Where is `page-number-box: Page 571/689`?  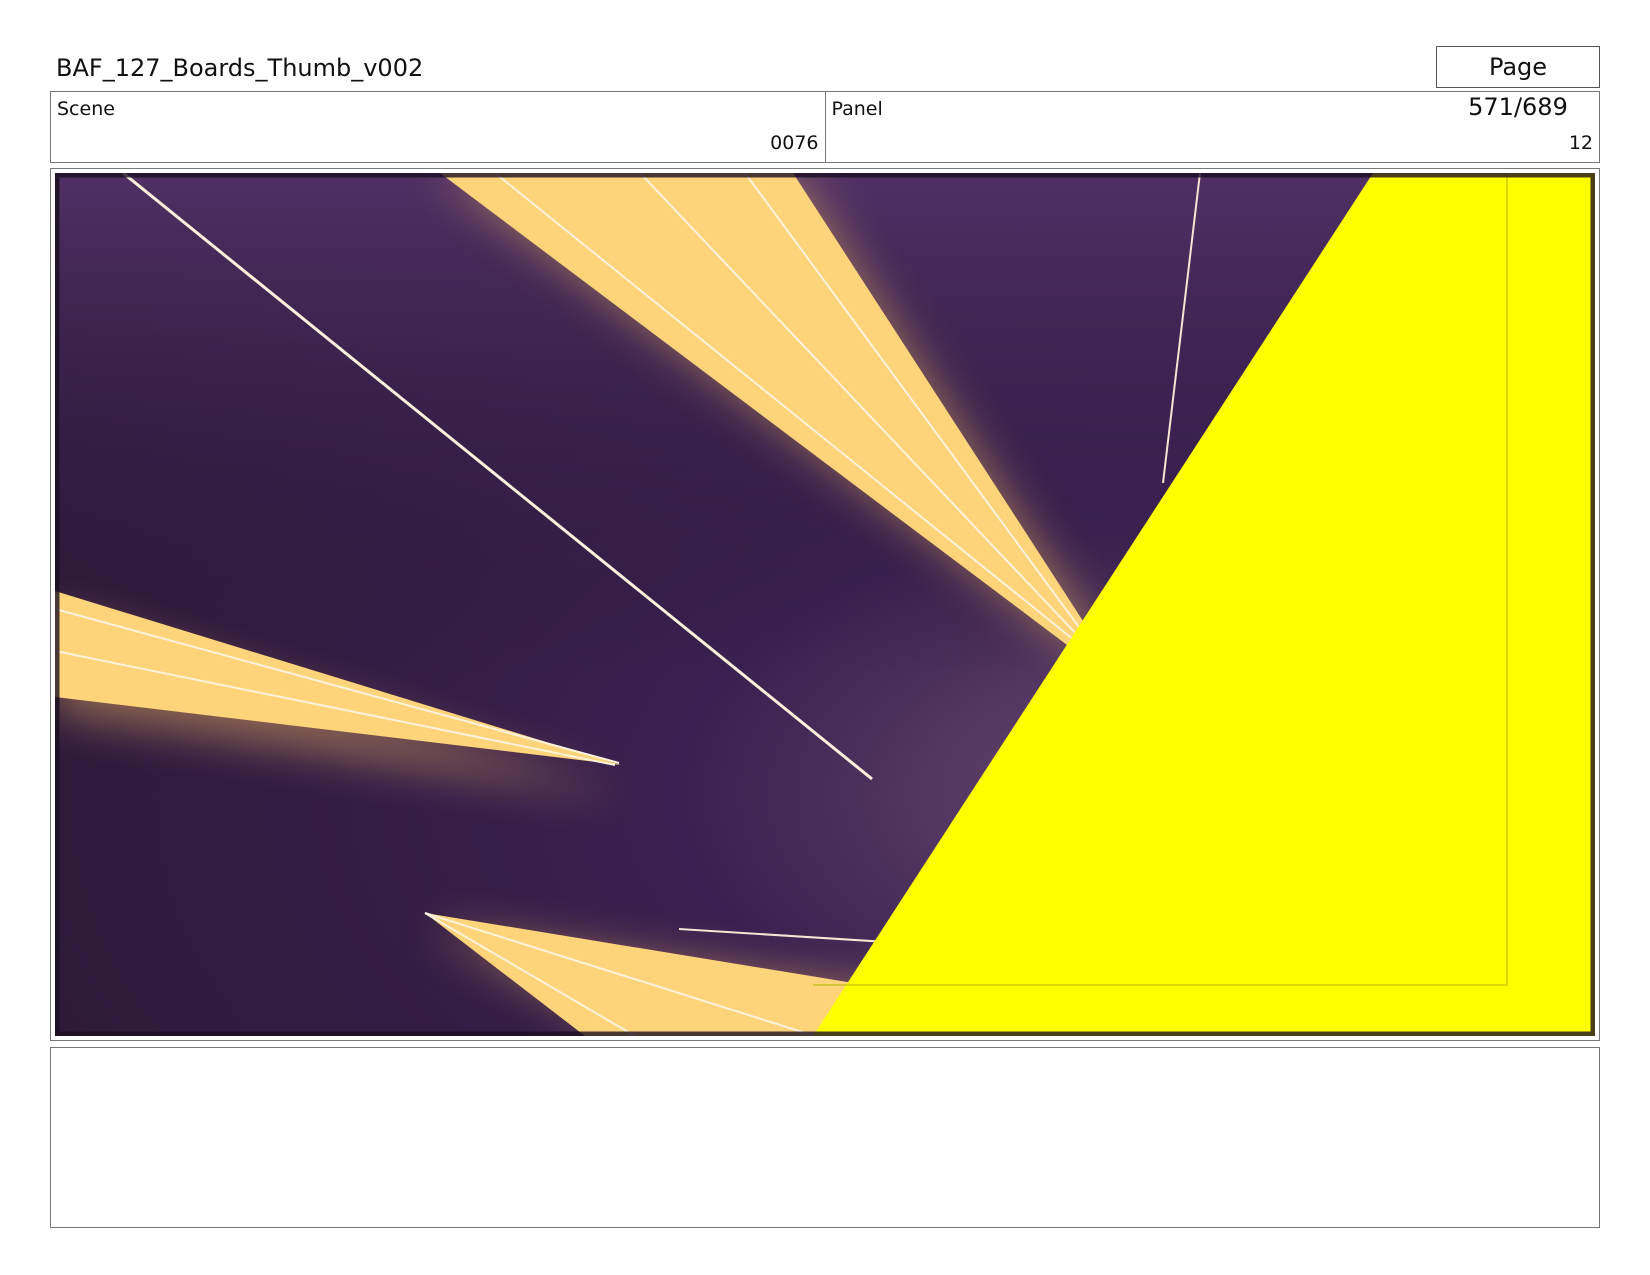 page-number-box: Page 571/689 is located at coordinates (1518, 83).